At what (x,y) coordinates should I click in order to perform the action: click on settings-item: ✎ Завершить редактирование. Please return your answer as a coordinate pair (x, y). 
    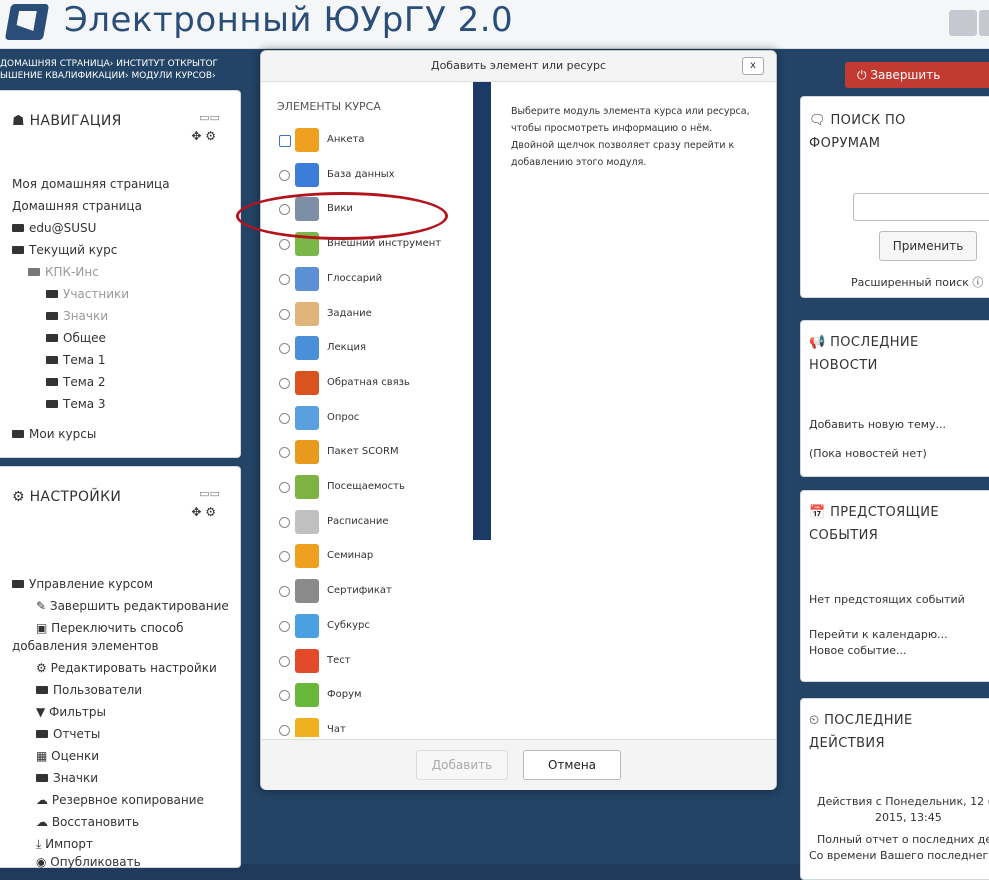
    Looking at the image, I should click on (132, 606).